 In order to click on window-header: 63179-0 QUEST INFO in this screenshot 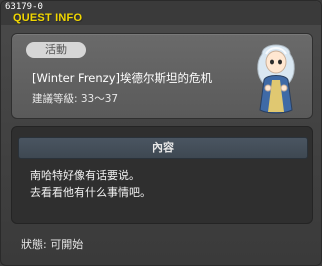, I will do `click(161, 13)`.